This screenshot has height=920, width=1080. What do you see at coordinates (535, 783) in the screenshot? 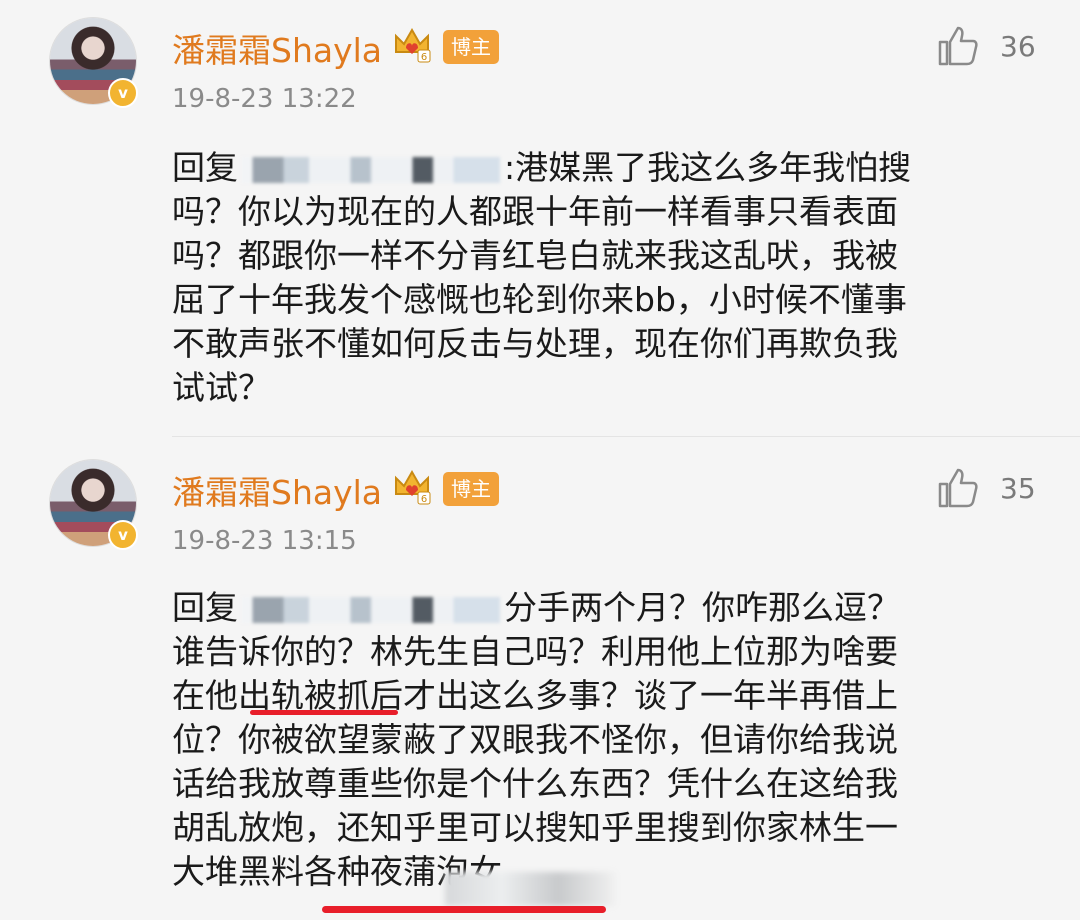
I see `text-line: 话给我放尊重些你是个什么东西？凭什么在这给我` at bounding box center [535, 783].